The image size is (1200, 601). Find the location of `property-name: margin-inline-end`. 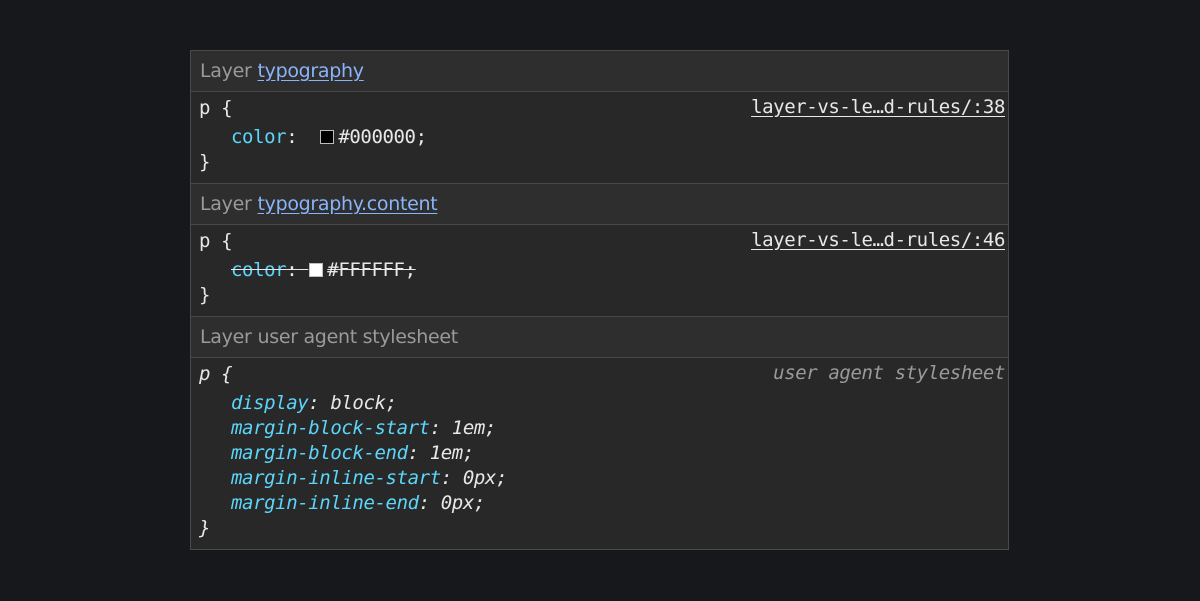

property-name: margin-inline-end is located at coordinates (325, 503).